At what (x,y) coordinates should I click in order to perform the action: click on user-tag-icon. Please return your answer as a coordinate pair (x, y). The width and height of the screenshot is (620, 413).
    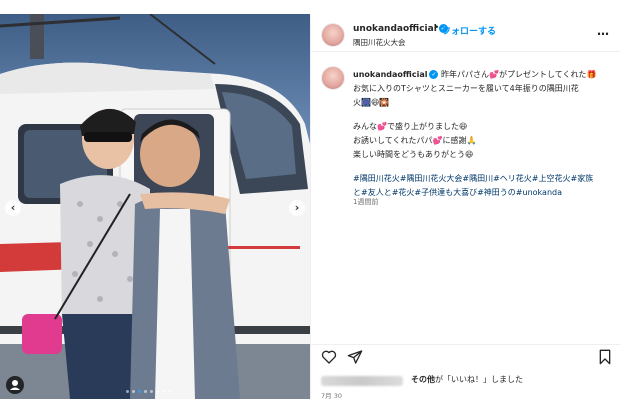
    Looking at the image, I should click on (15, 385).